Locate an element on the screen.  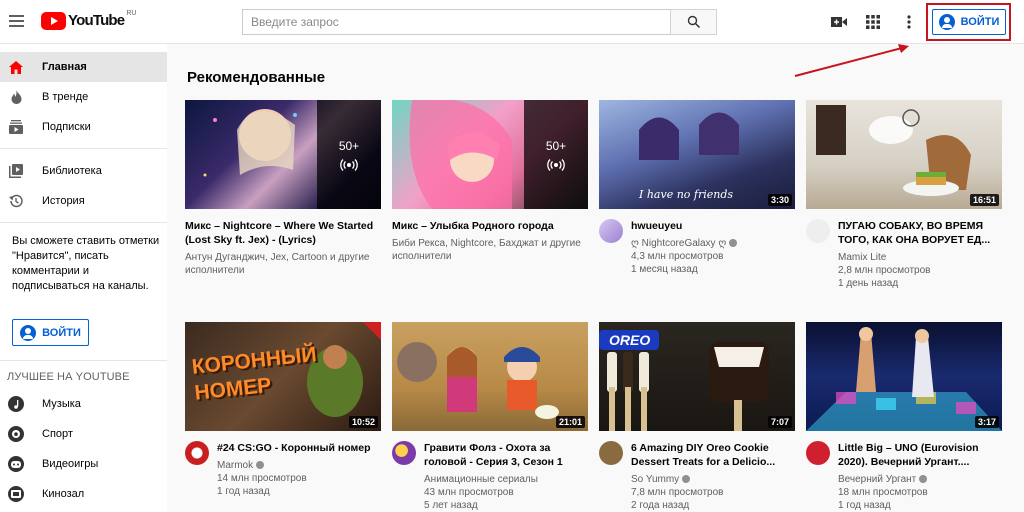
search-button is located at coordinates (693, 22).